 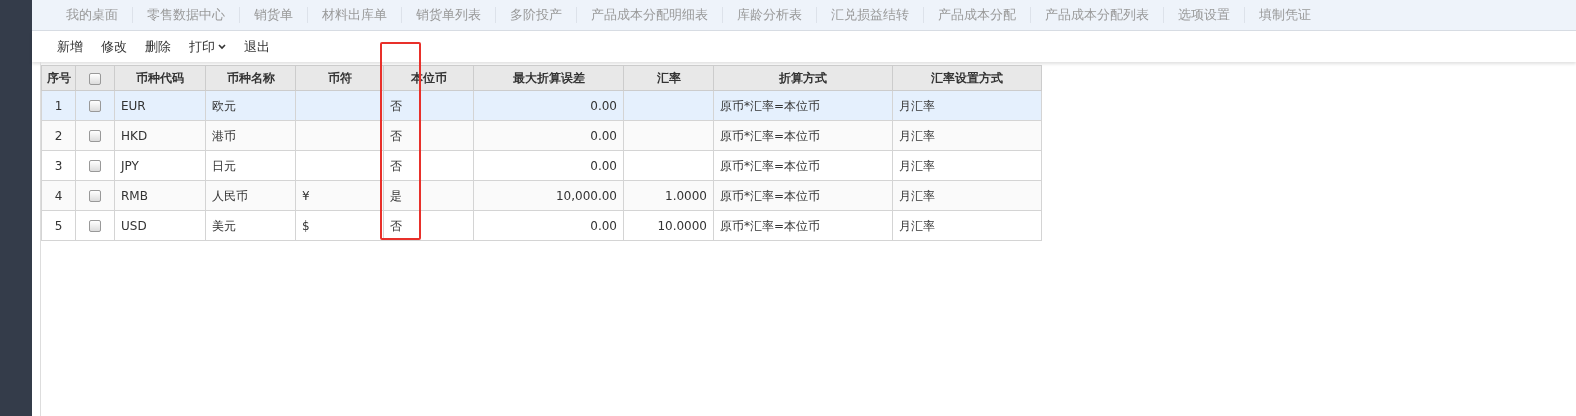 I want to click on tab: 我的桌面, so click(x=92, y=15).